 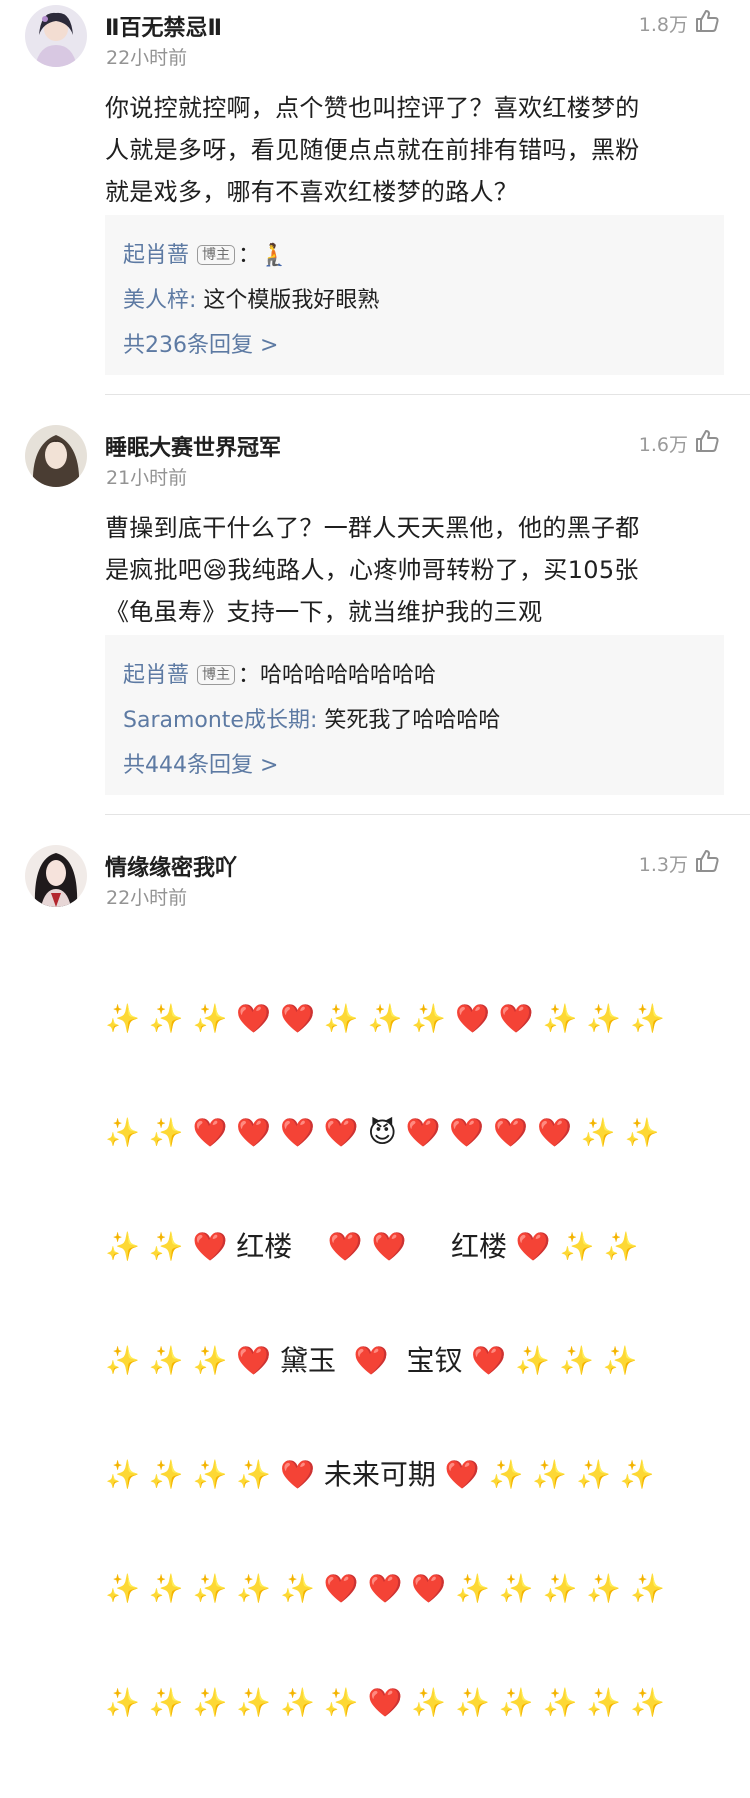 I want to click on view-all-replies-link: 共444条回复 >, so click(x=200, y=763).